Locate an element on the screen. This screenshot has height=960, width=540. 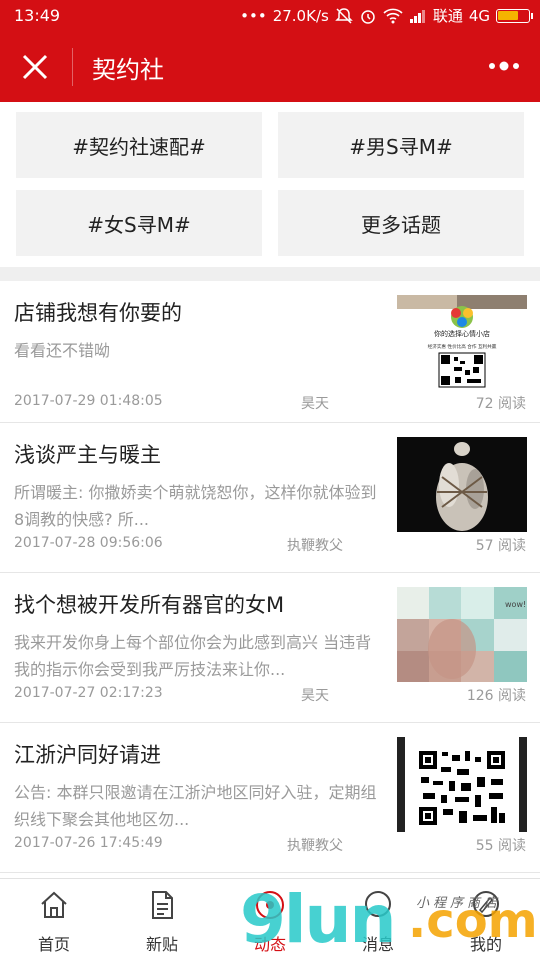
article-title: 江浙沪同好请进 is located at coordinates (199, 754).